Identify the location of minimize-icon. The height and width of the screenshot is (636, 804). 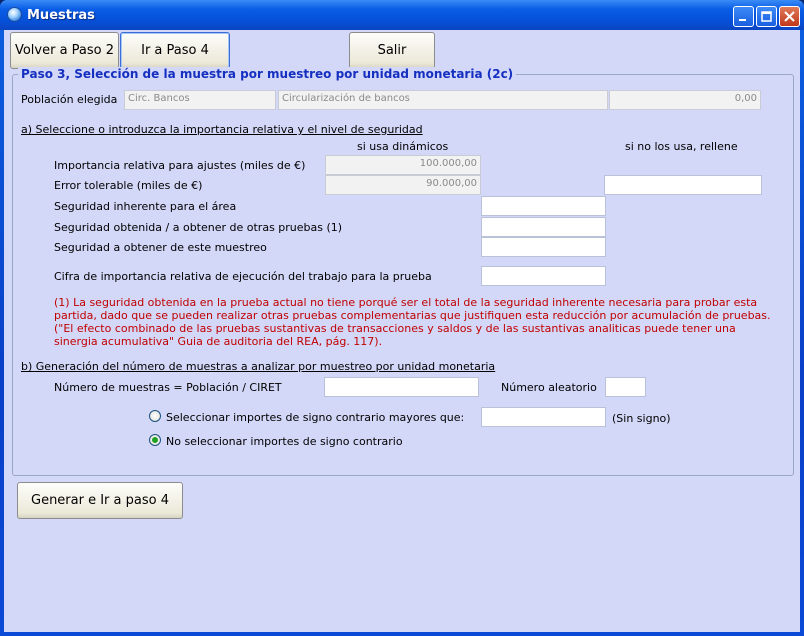
(742, 20).